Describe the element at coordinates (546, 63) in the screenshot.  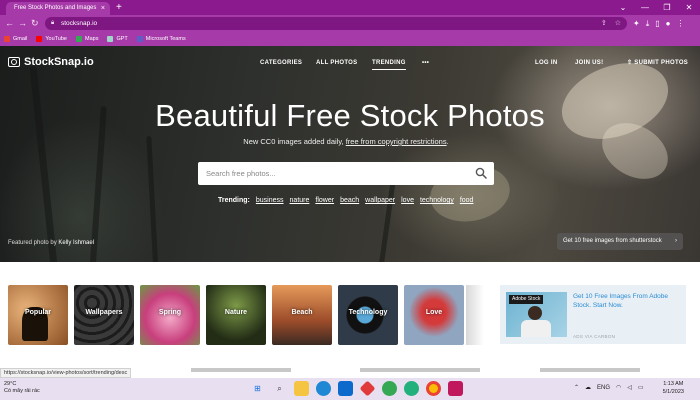
I see `nav-login: LOG IN` at that location.